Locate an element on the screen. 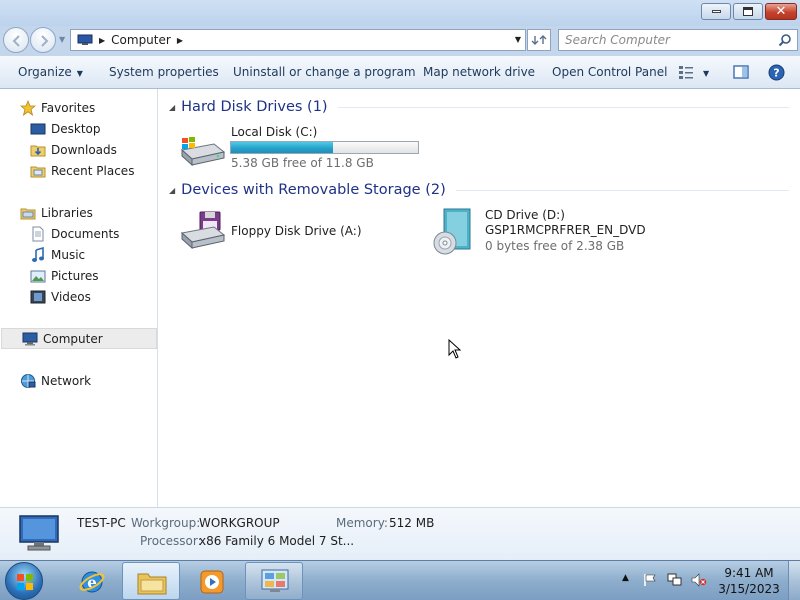 This screenshot has width=800, height=600. downloads-folder-icon is located at coordinates (38, 150).